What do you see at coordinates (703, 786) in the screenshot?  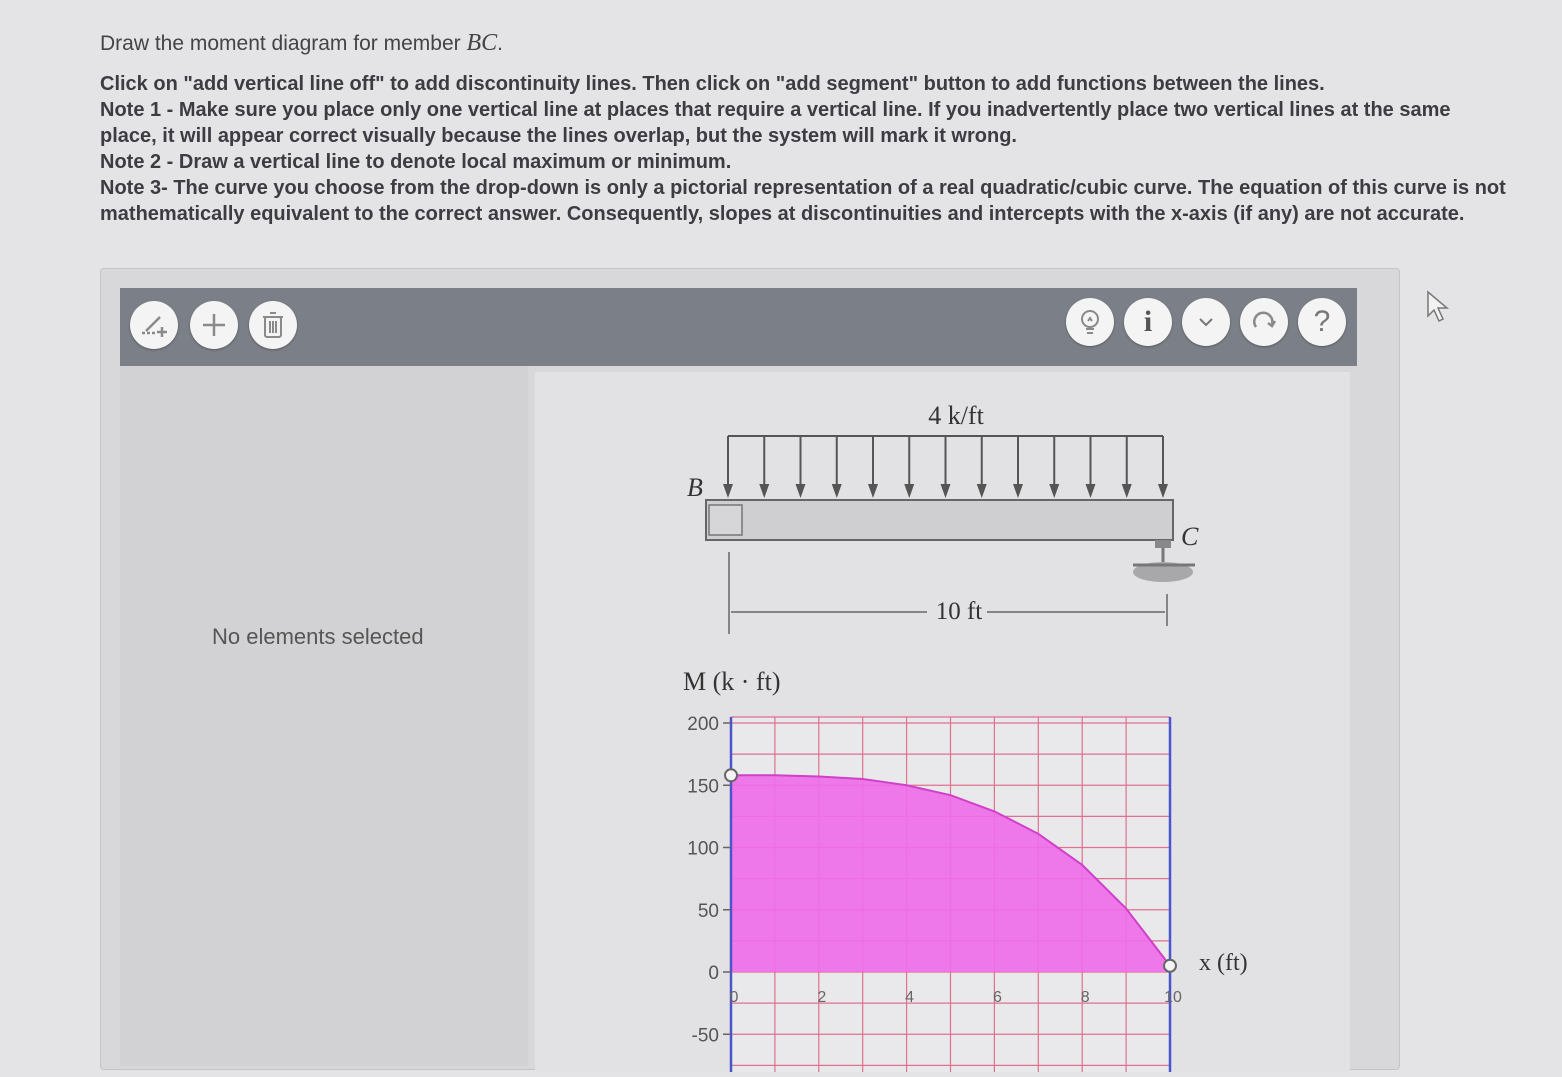 I see `y-tick-label: 150` at bounding box center [703, 786].